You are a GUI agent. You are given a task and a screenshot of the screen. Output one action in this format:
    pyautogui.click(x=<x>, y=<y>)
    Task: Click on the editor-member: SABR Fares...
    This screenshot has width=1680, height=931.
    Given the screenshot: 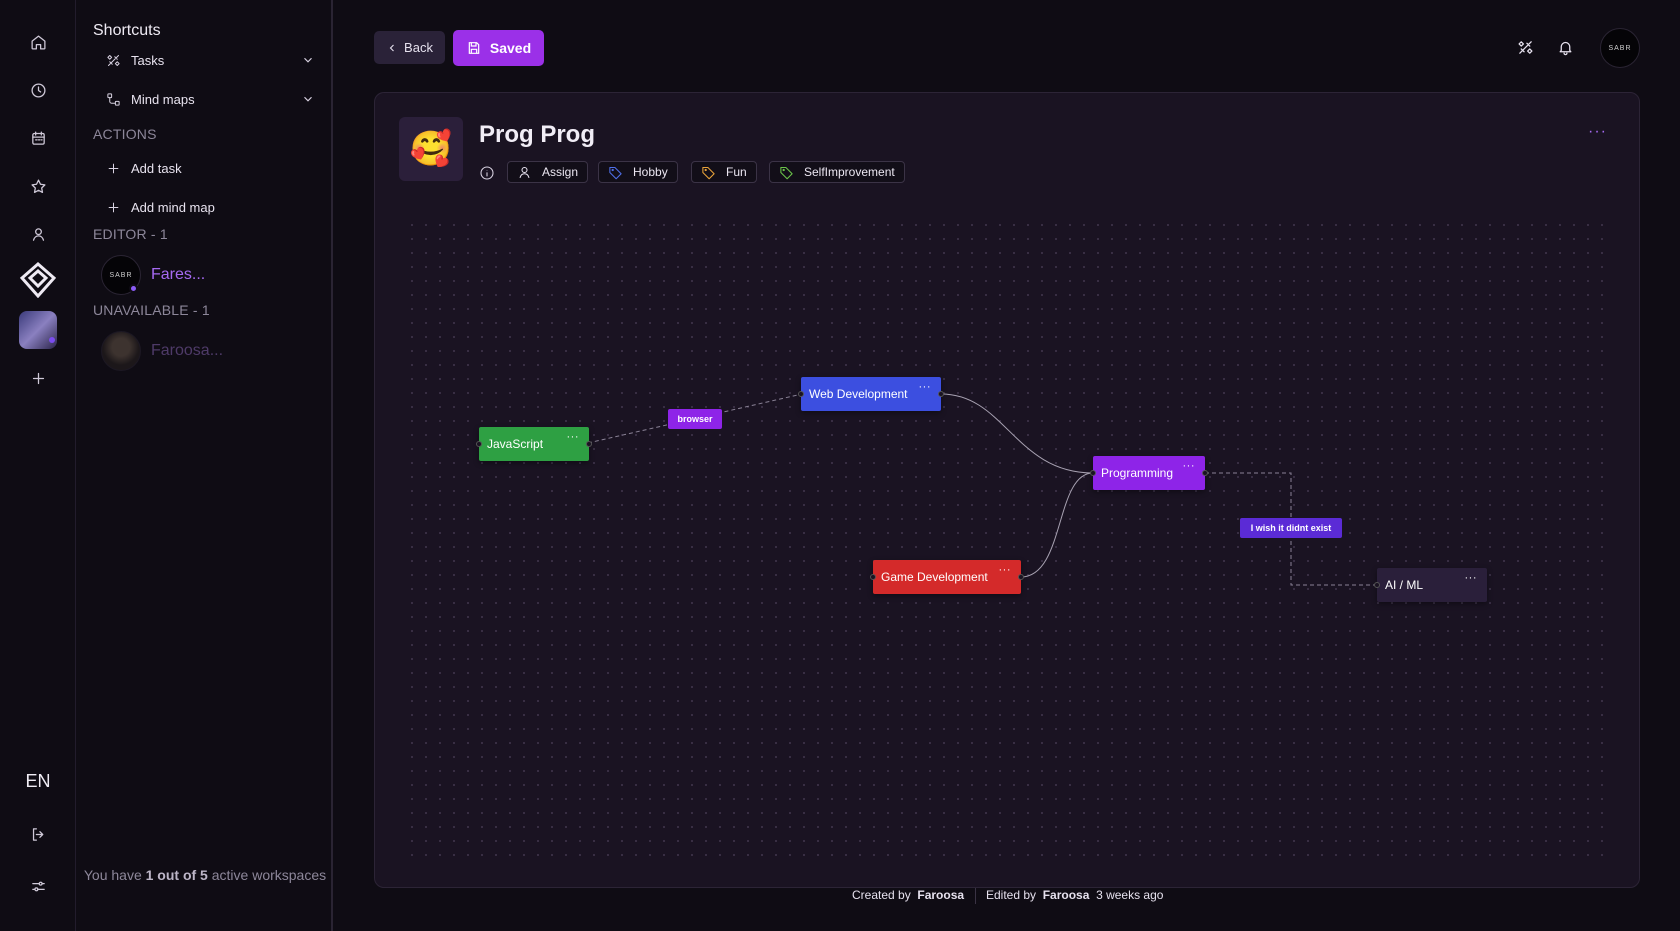 What is the action you would take?
    pyautogui.click(x=153, y=275)
    